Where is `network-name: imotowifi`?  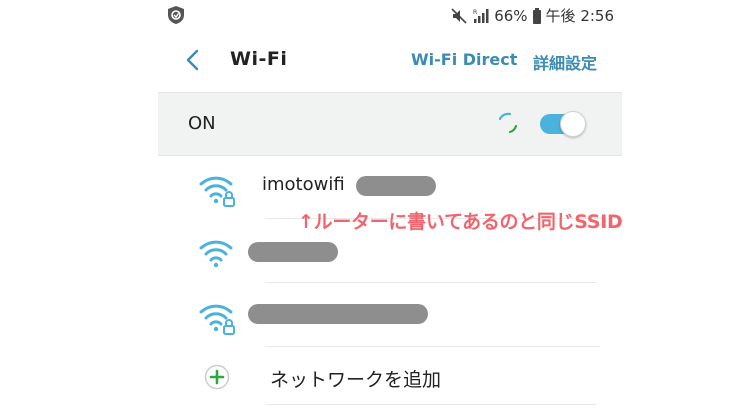
network-name: imotowifi is located at coordinates (303, 184).